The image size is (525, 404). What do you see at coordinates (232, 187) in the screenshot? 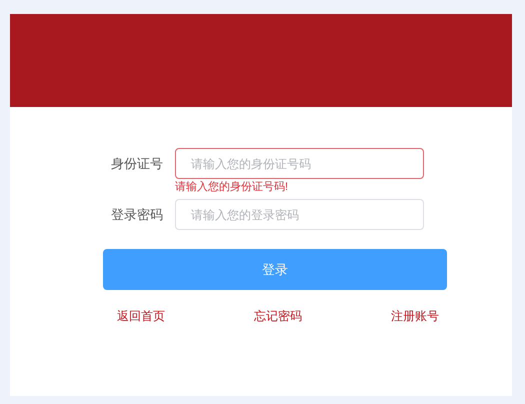
I see `error-message: 请输入您的身份证号码!` at bounding box center [232, 187].